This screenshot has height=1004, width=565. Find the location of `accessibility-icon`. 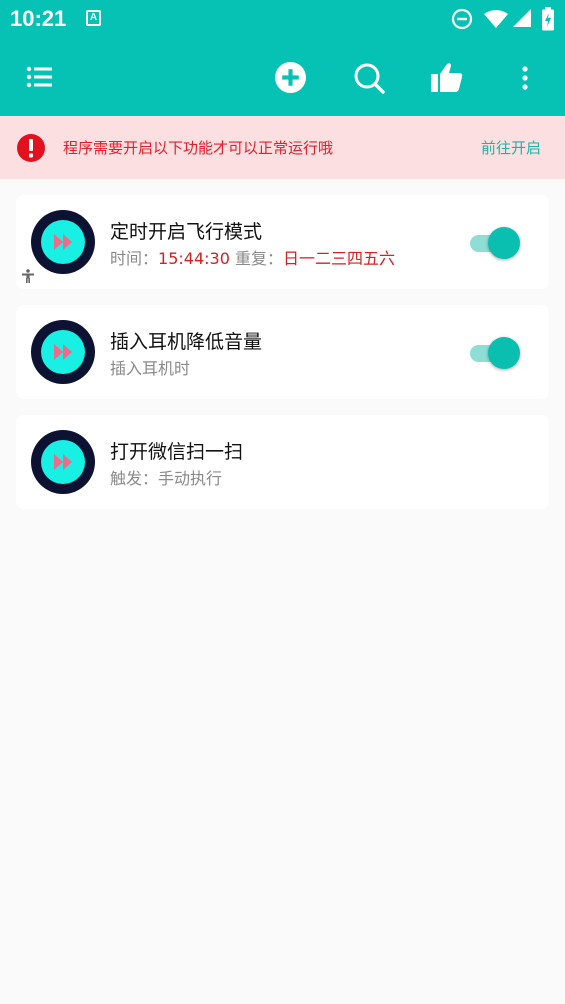

accessibility-icon is located at coordinates (28, 276).